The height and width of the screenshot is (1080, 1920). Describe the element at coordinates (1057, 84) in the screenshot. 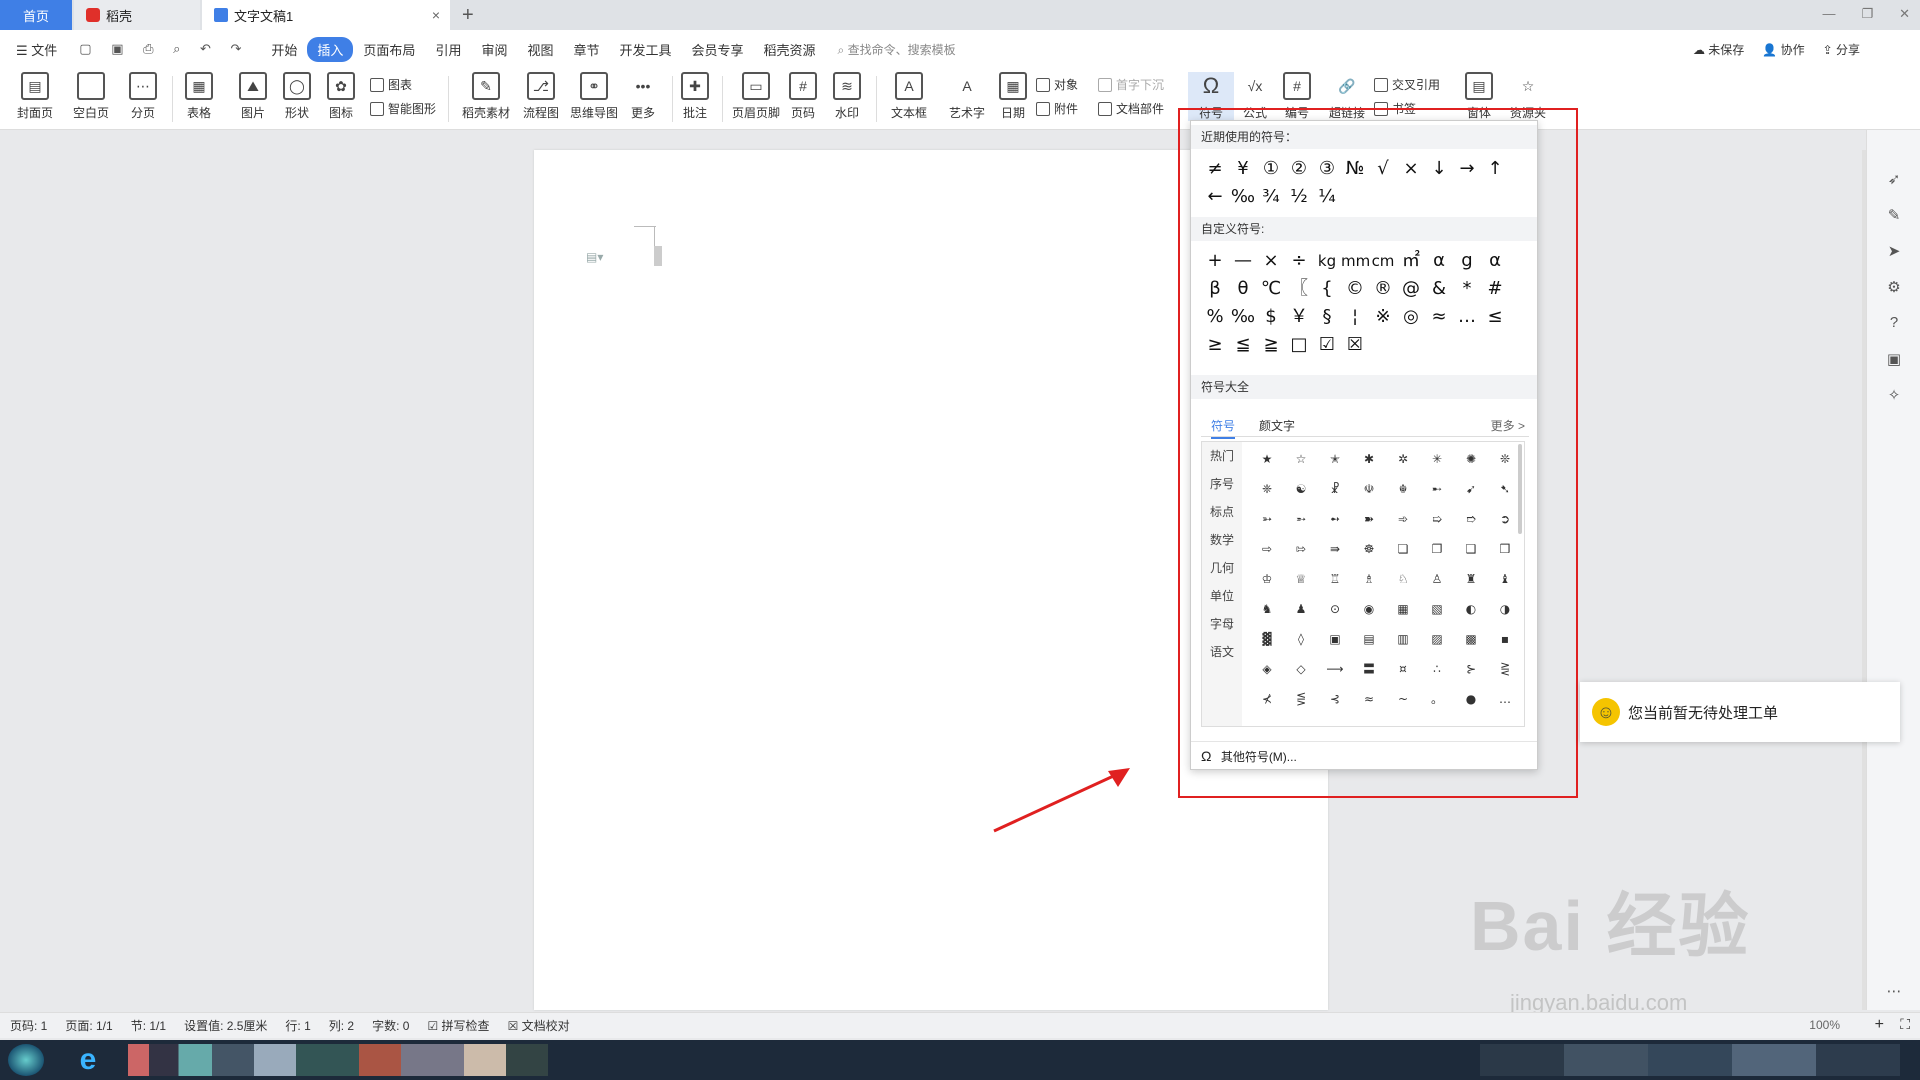

I see `object-button: 对象` at that location.